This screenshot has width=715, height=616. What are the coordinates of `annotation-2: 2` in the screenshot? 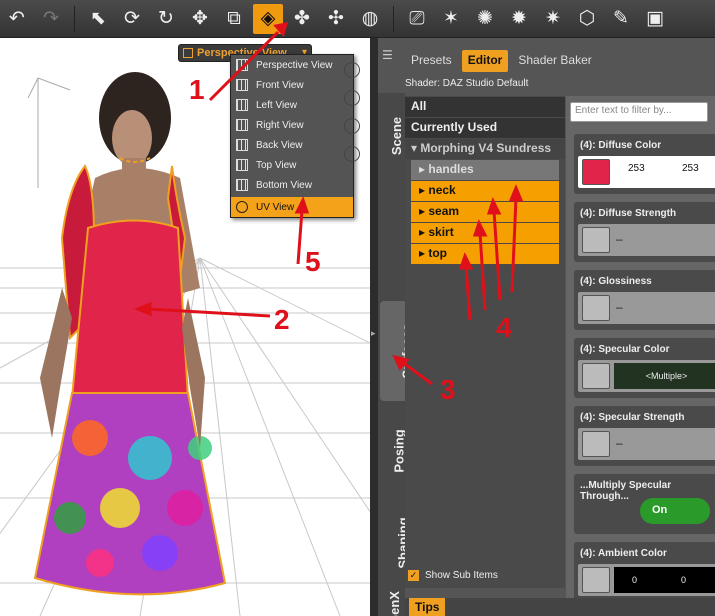 It's located at (282, 319).